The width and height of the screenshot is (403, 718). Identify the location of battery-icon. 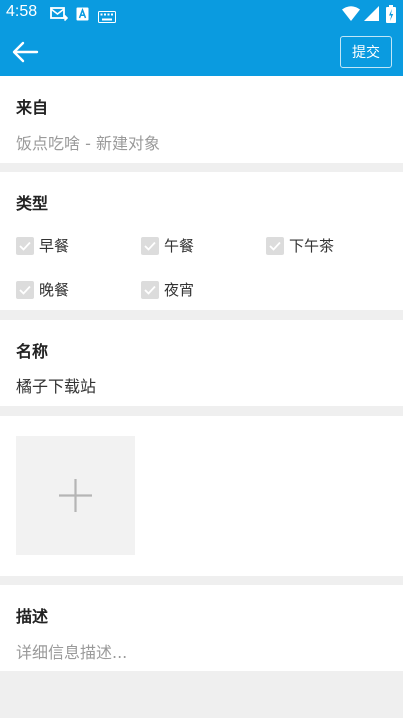
(391, 16).